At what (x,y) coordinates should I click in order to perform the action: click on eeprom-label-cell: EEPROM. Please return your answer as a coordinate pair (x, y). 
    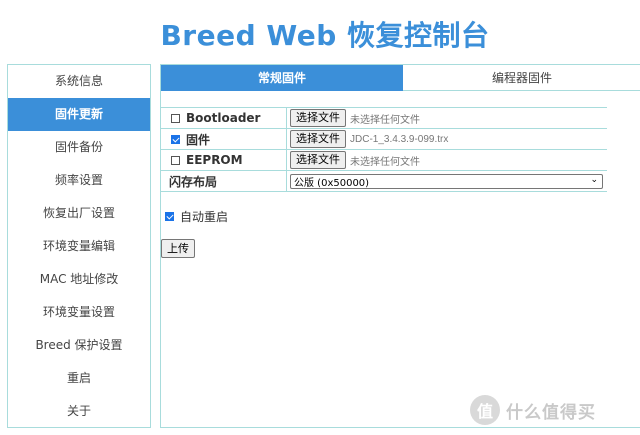
    Looking at the image, I should click on (224, 160).